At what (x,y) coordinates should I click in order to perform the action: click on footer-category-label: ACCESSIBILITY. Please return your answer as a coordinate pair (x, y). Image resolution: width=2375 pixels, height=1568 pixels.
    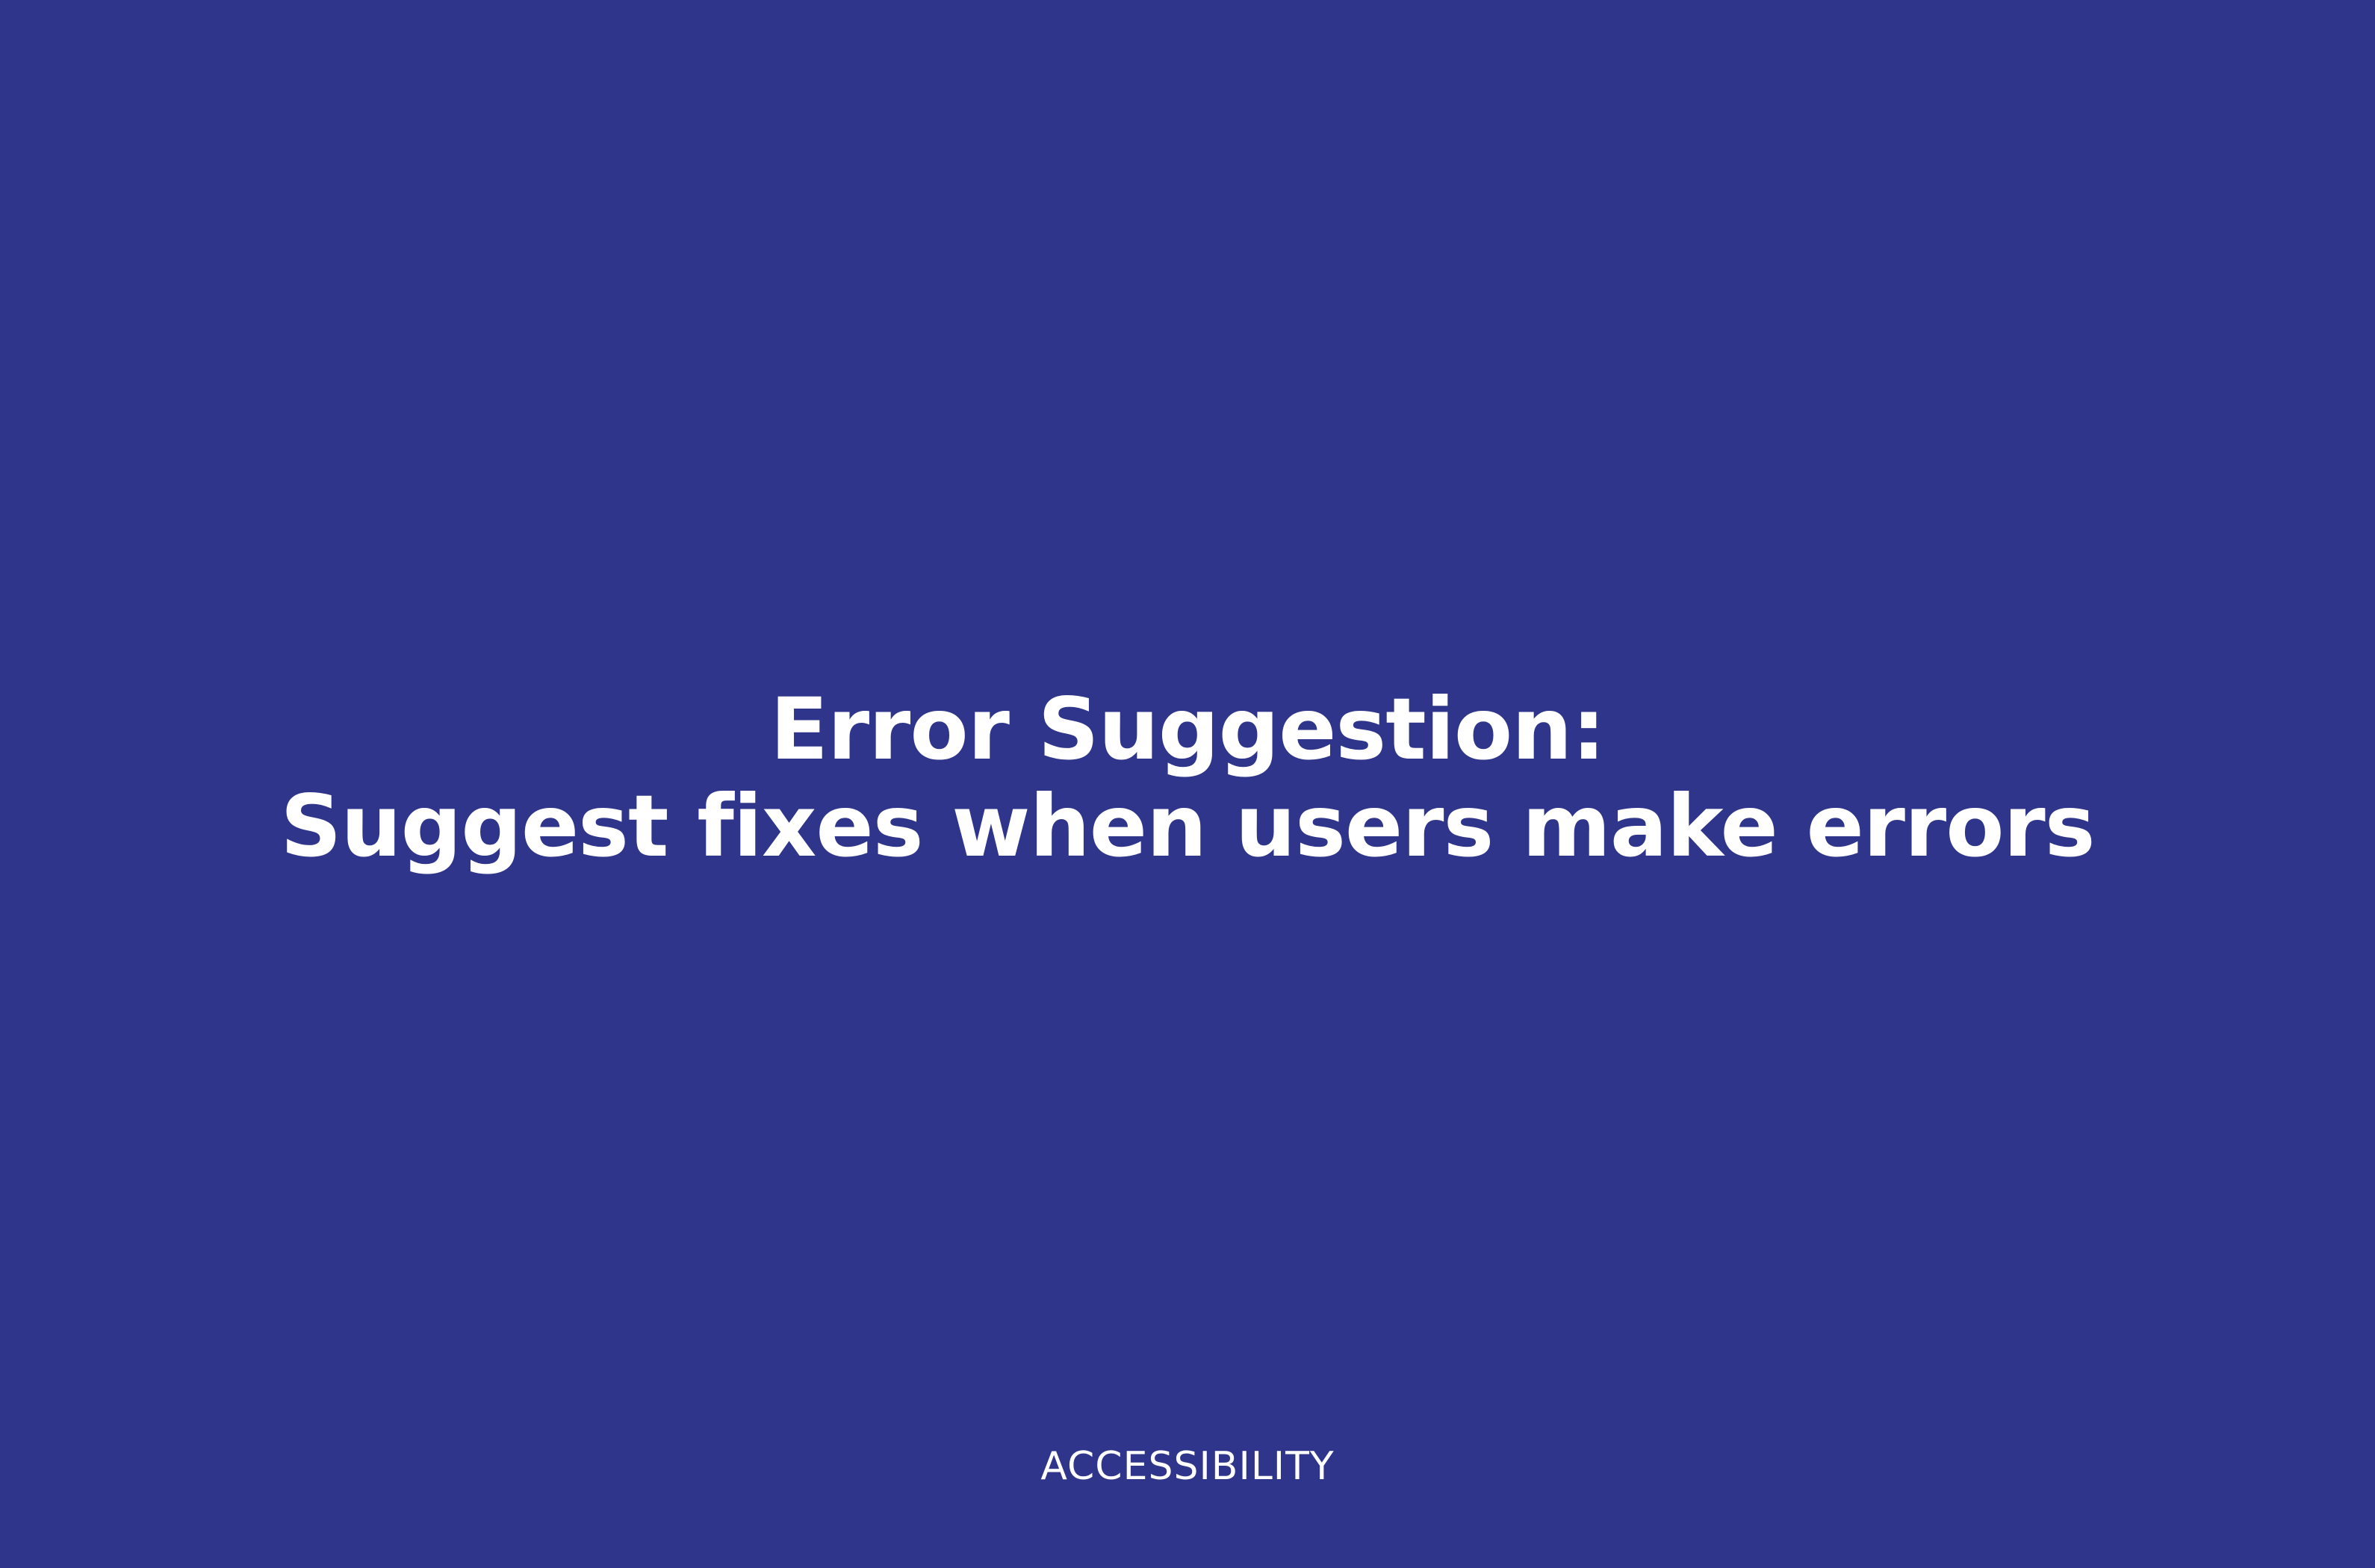
    Looking at the image, I should click on (1187, 1466).